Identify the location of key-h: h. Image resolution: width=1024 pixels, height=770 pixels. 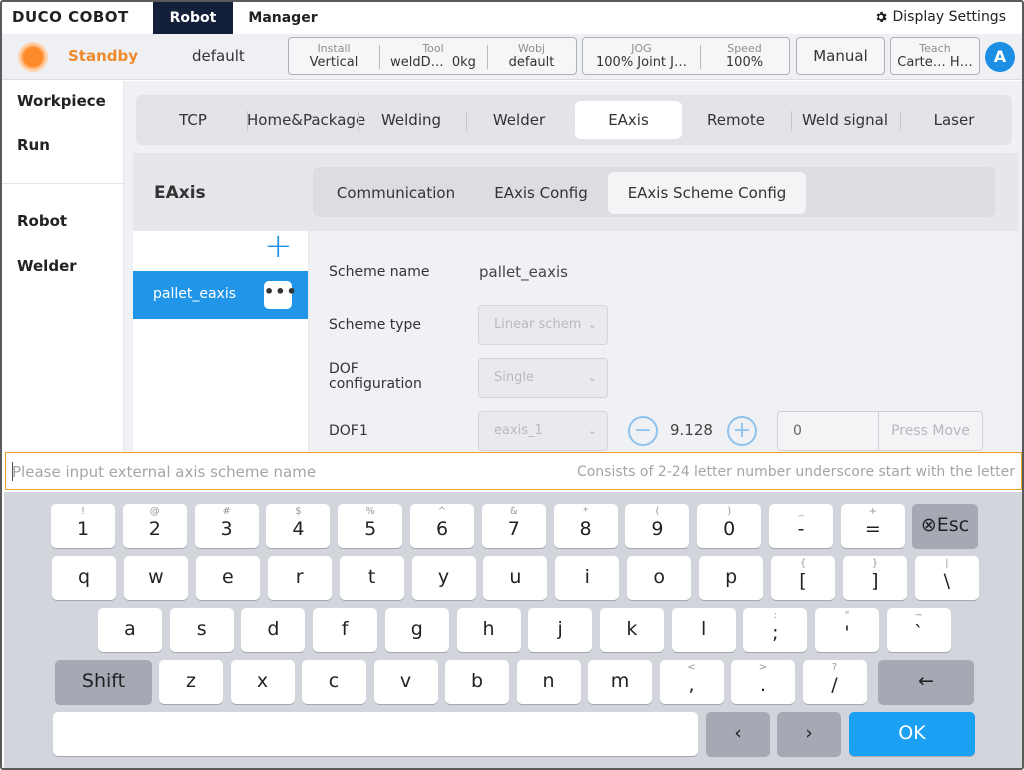
(488, 630).